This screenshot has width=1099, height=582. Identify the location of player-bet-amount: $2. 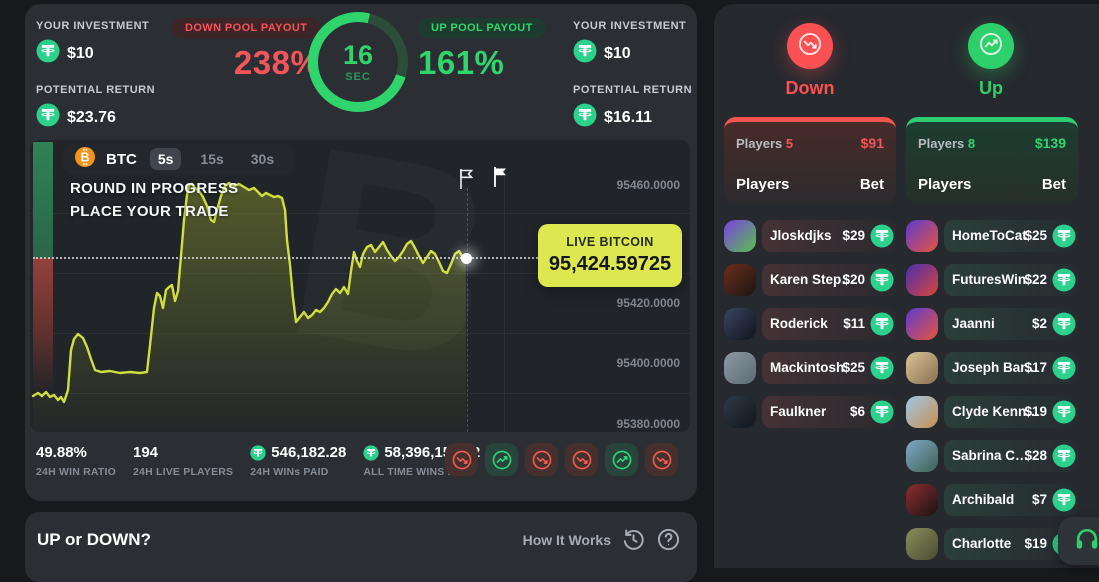
(1039, 323).